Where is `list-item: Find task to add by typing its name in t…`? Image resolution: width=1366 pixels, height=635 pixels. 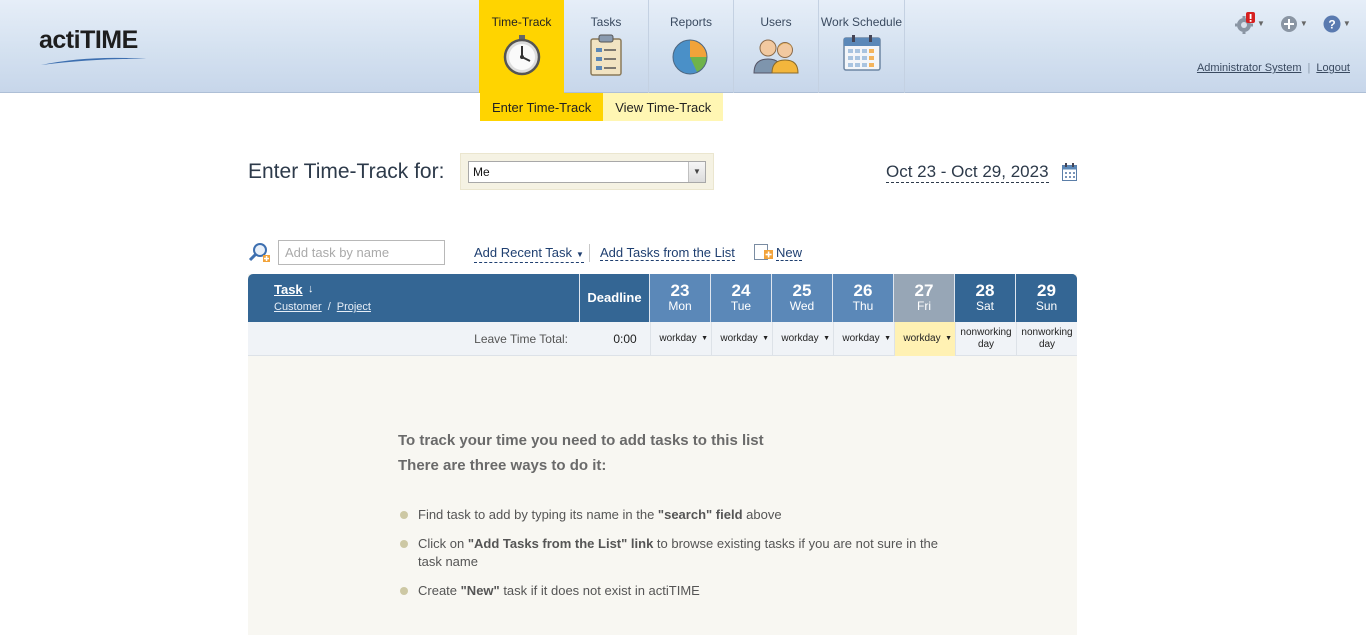
list-item: Find task to add by typing its name in t… is located at coordinates (668, 515).